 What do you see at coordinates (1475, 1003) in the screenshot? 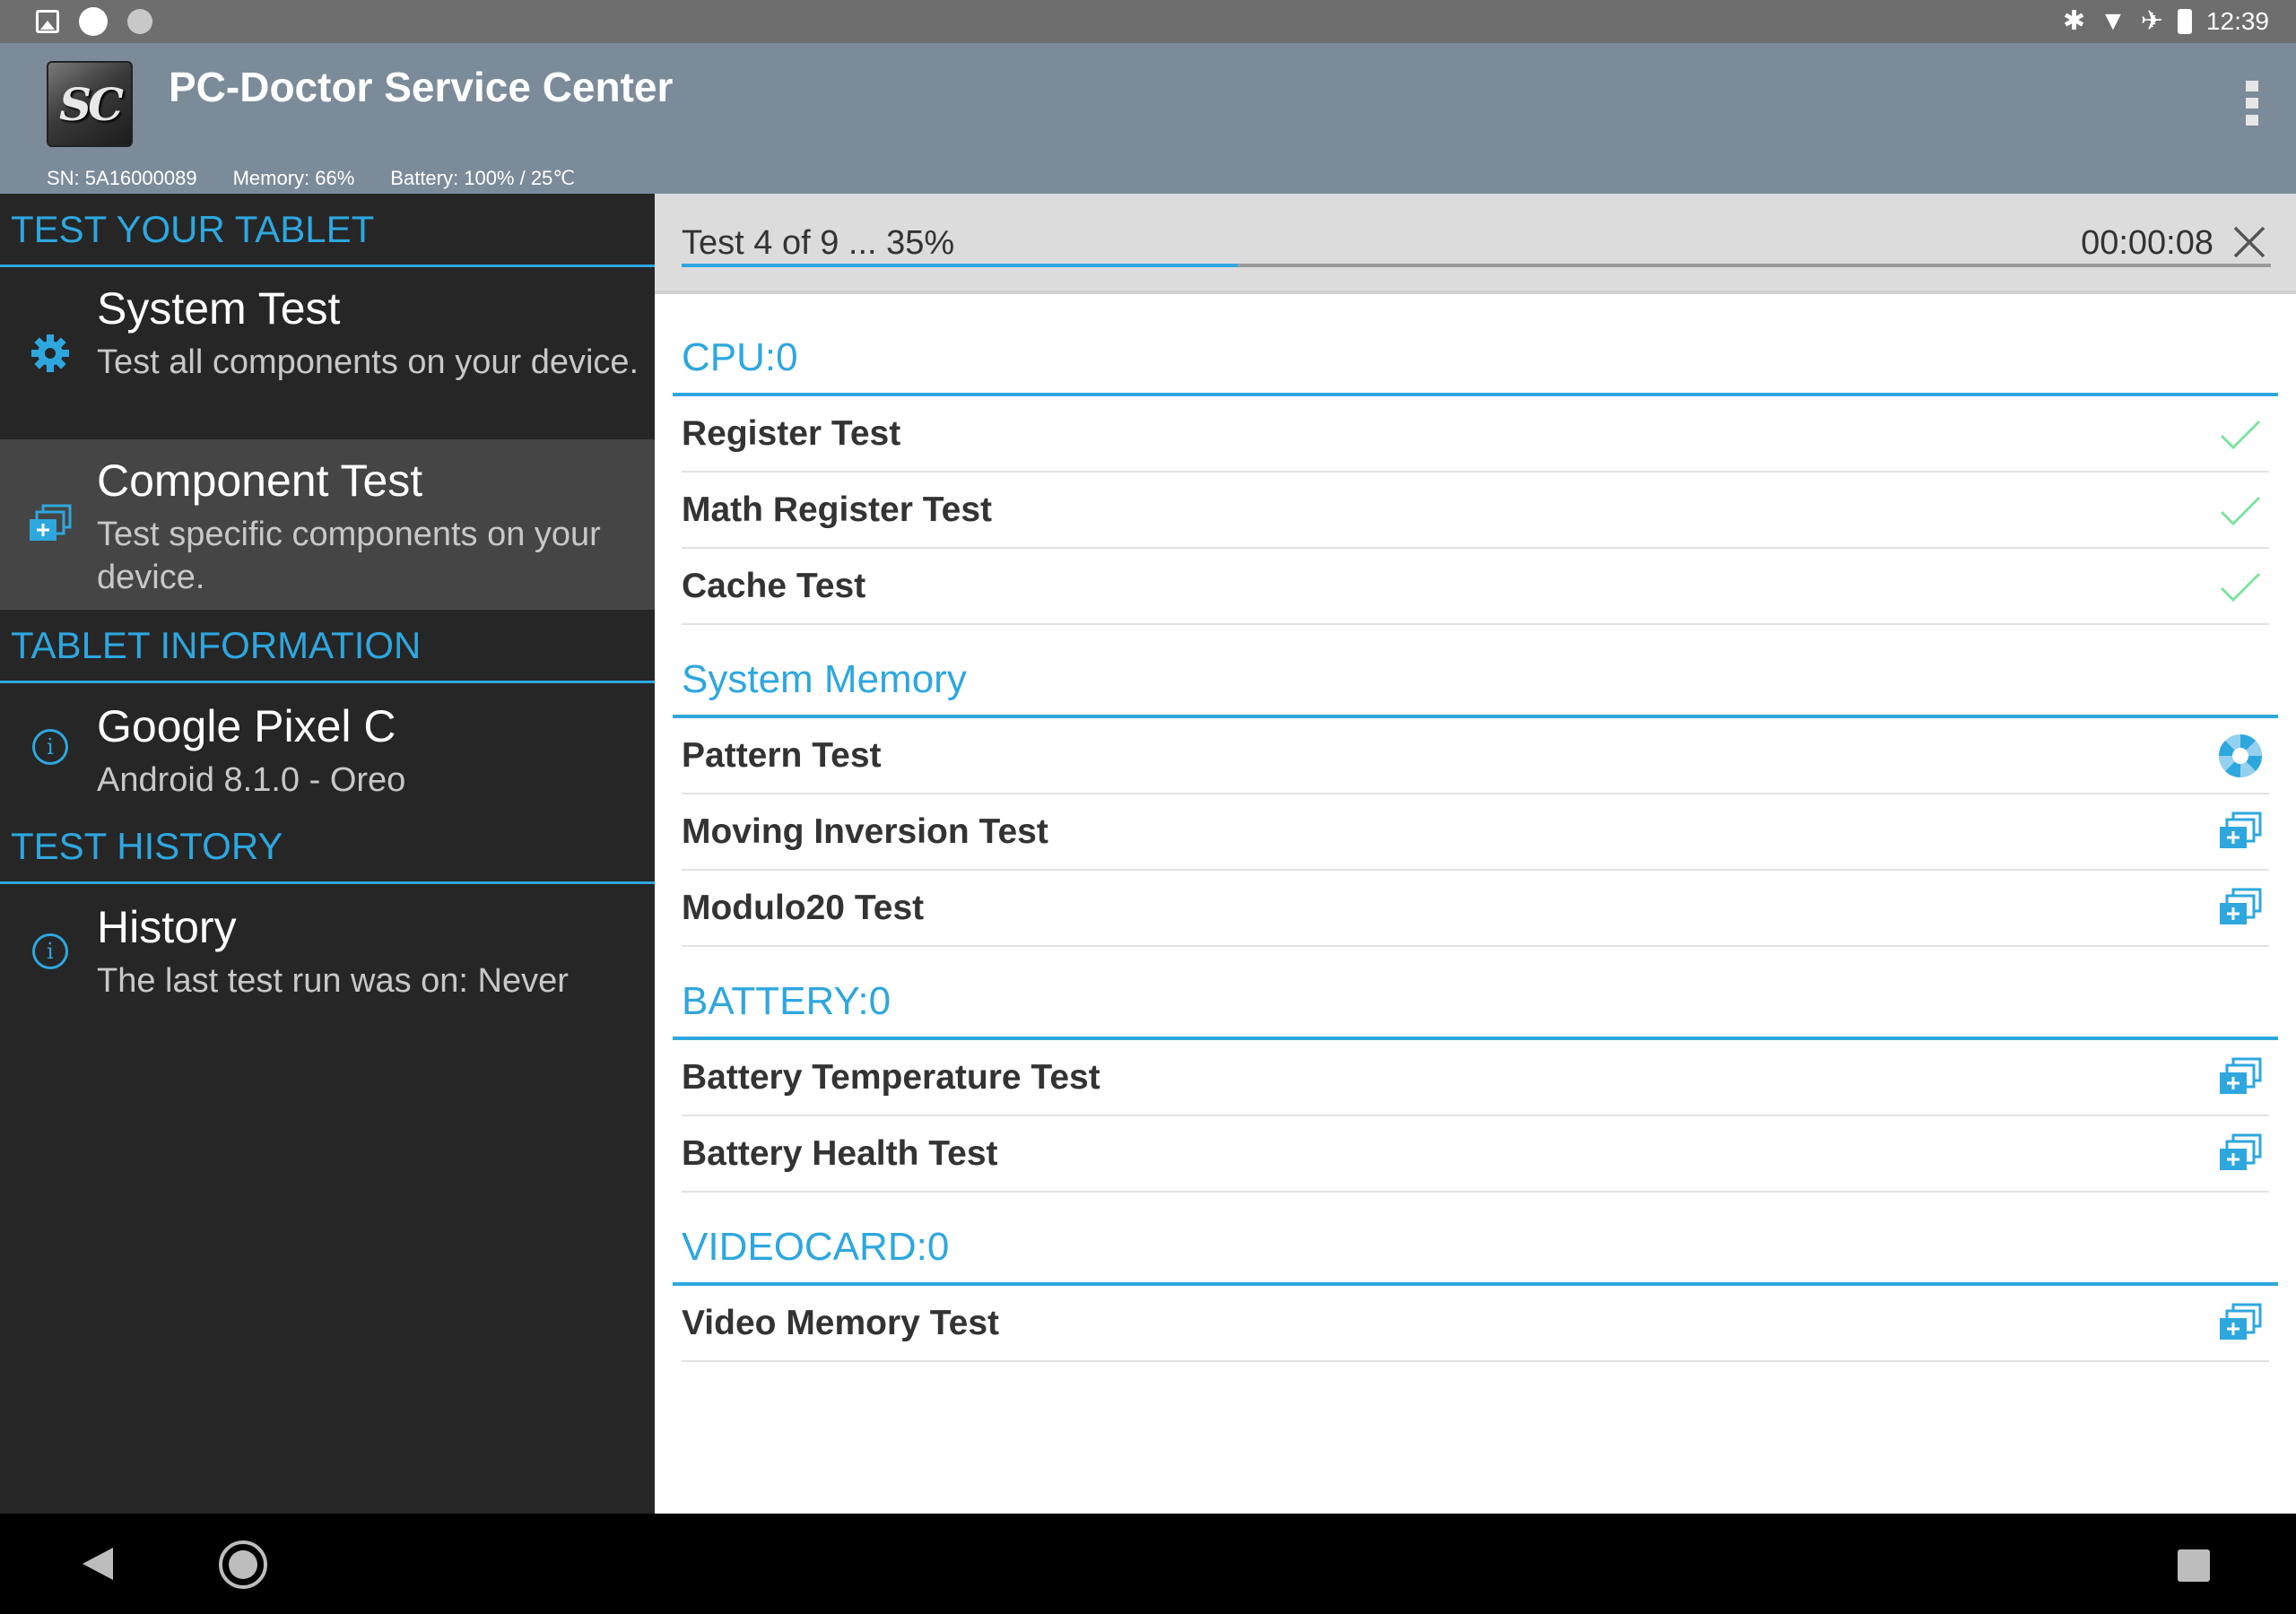
I see `test-group-header: BATTERY:0` at bounding box center [1475, 1003].